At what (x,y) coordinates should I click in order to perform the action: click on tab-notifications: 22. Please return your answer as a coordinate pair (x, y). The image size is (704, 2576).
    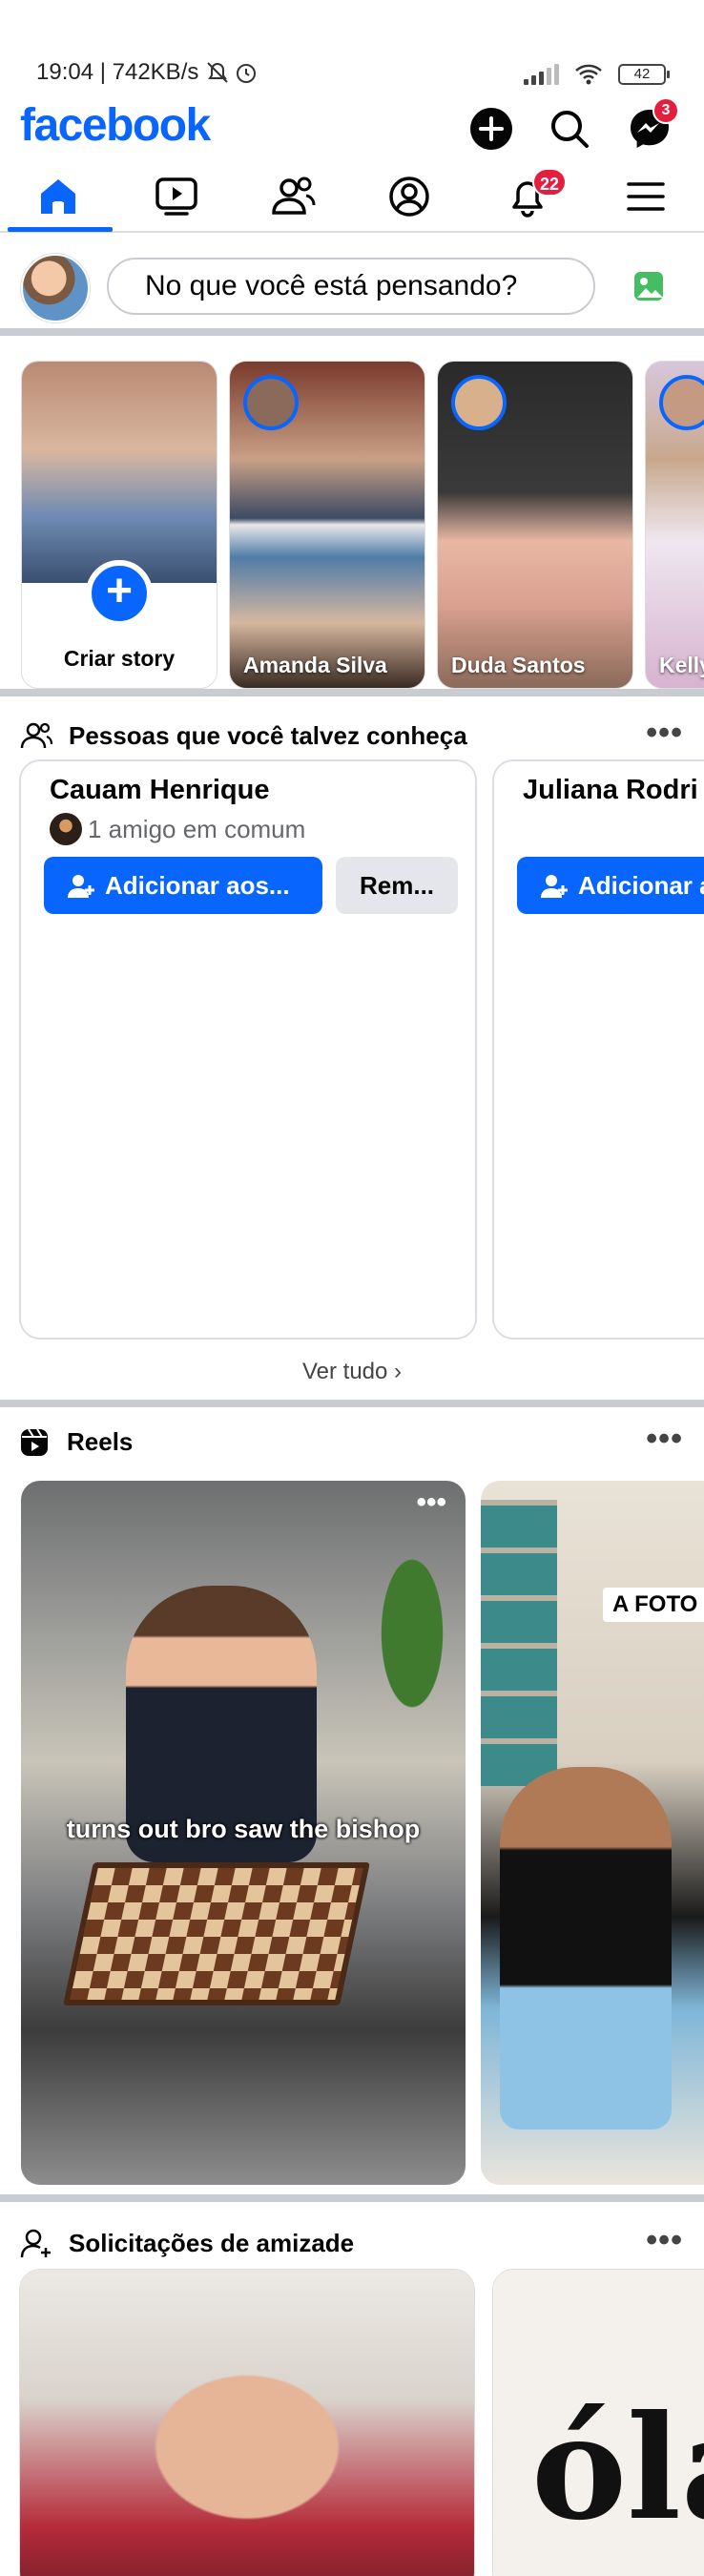
    Looking at the image, I should click on (527, 196).